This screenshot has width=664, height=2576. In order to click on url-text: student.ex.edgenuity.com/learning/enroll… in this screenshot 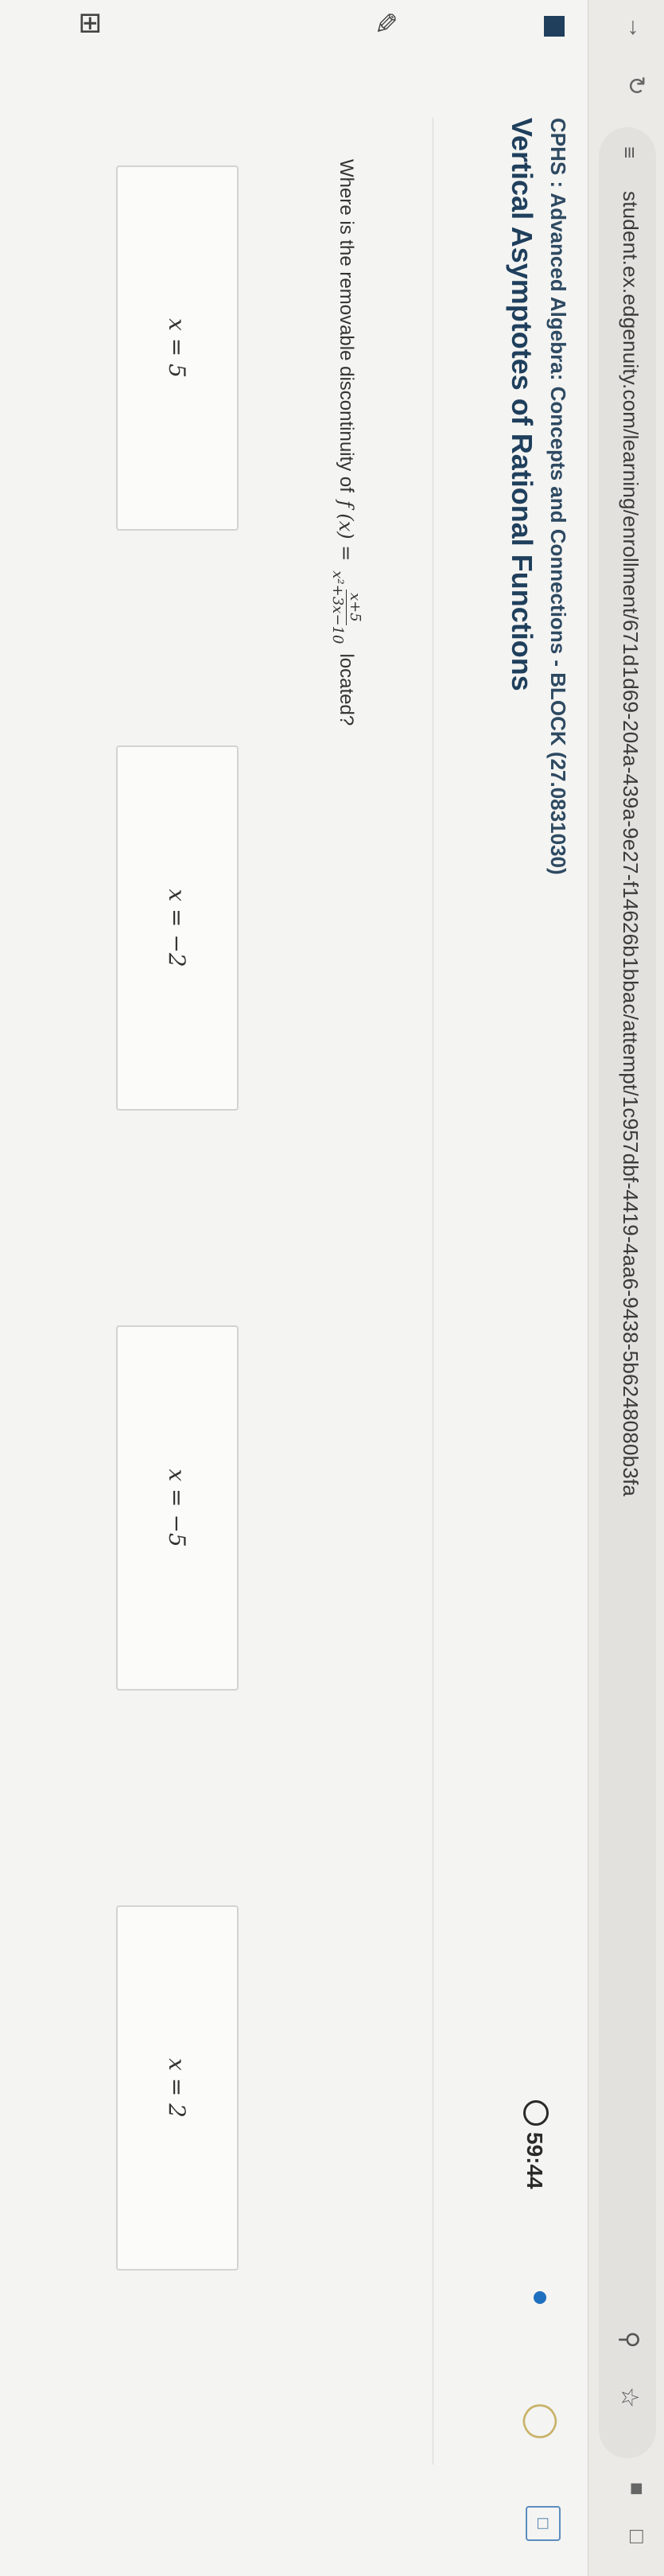, I will do `click(631, 844)`.